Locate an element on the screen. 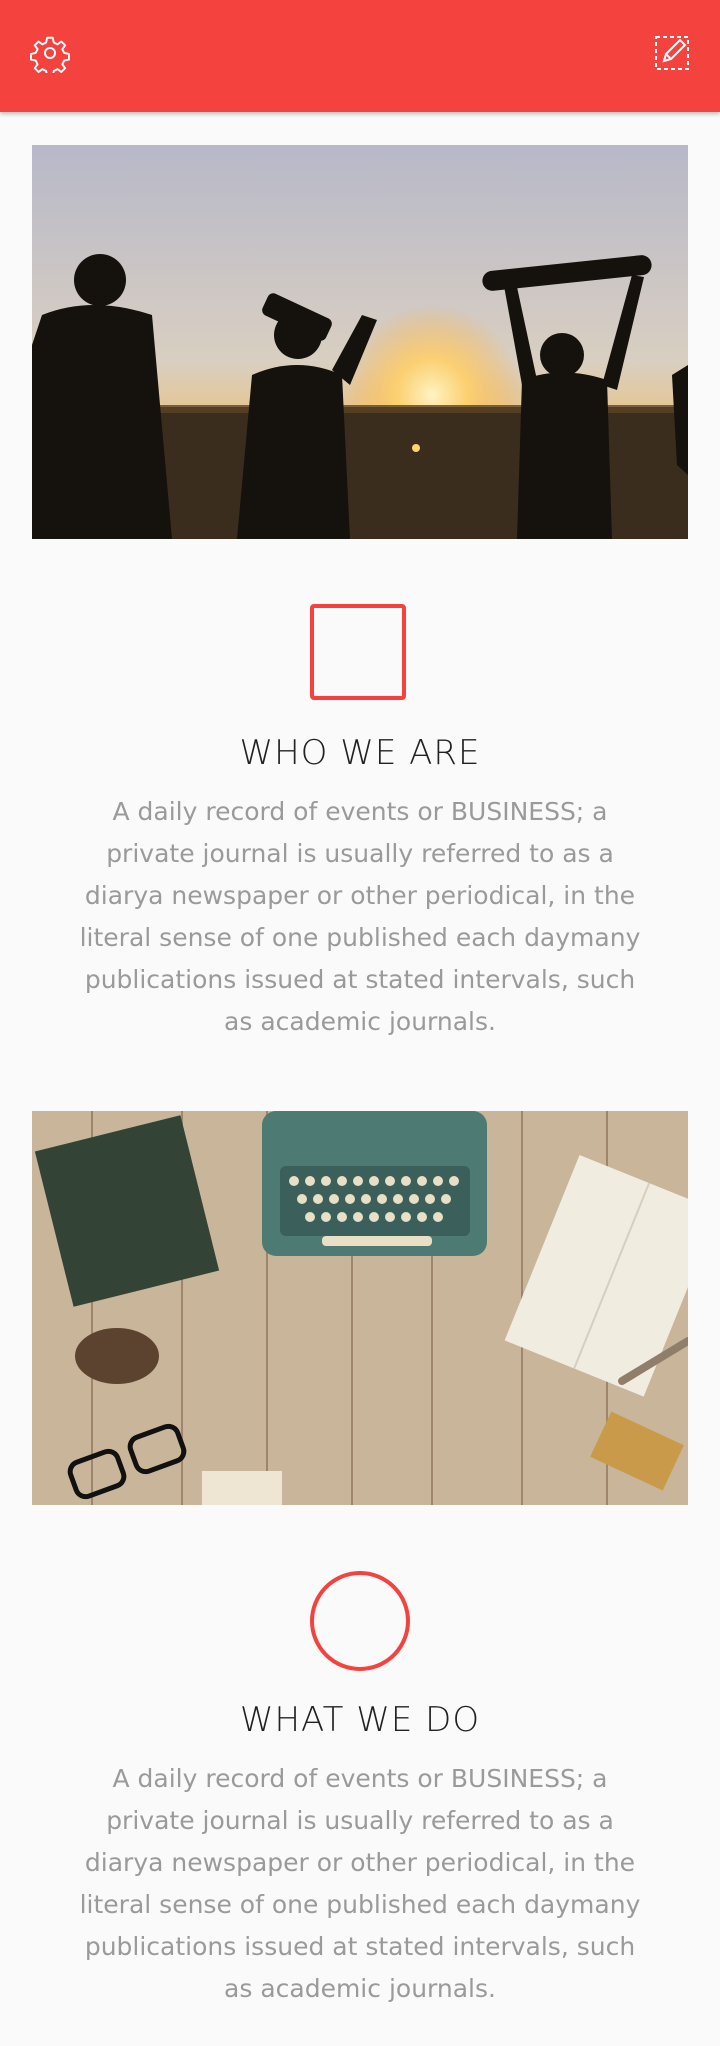 The height and width of the screenshot is (2046, 720). settings-button is located at coordinates (50, 53).